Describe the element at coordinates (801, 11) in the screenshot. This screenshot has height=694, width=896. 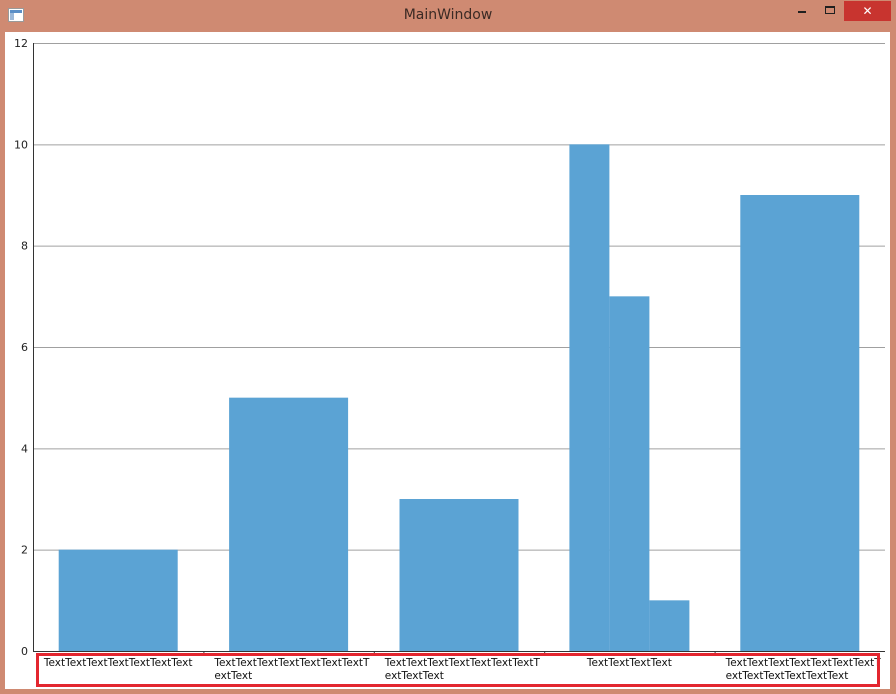
I see `minimize-button` at that location.